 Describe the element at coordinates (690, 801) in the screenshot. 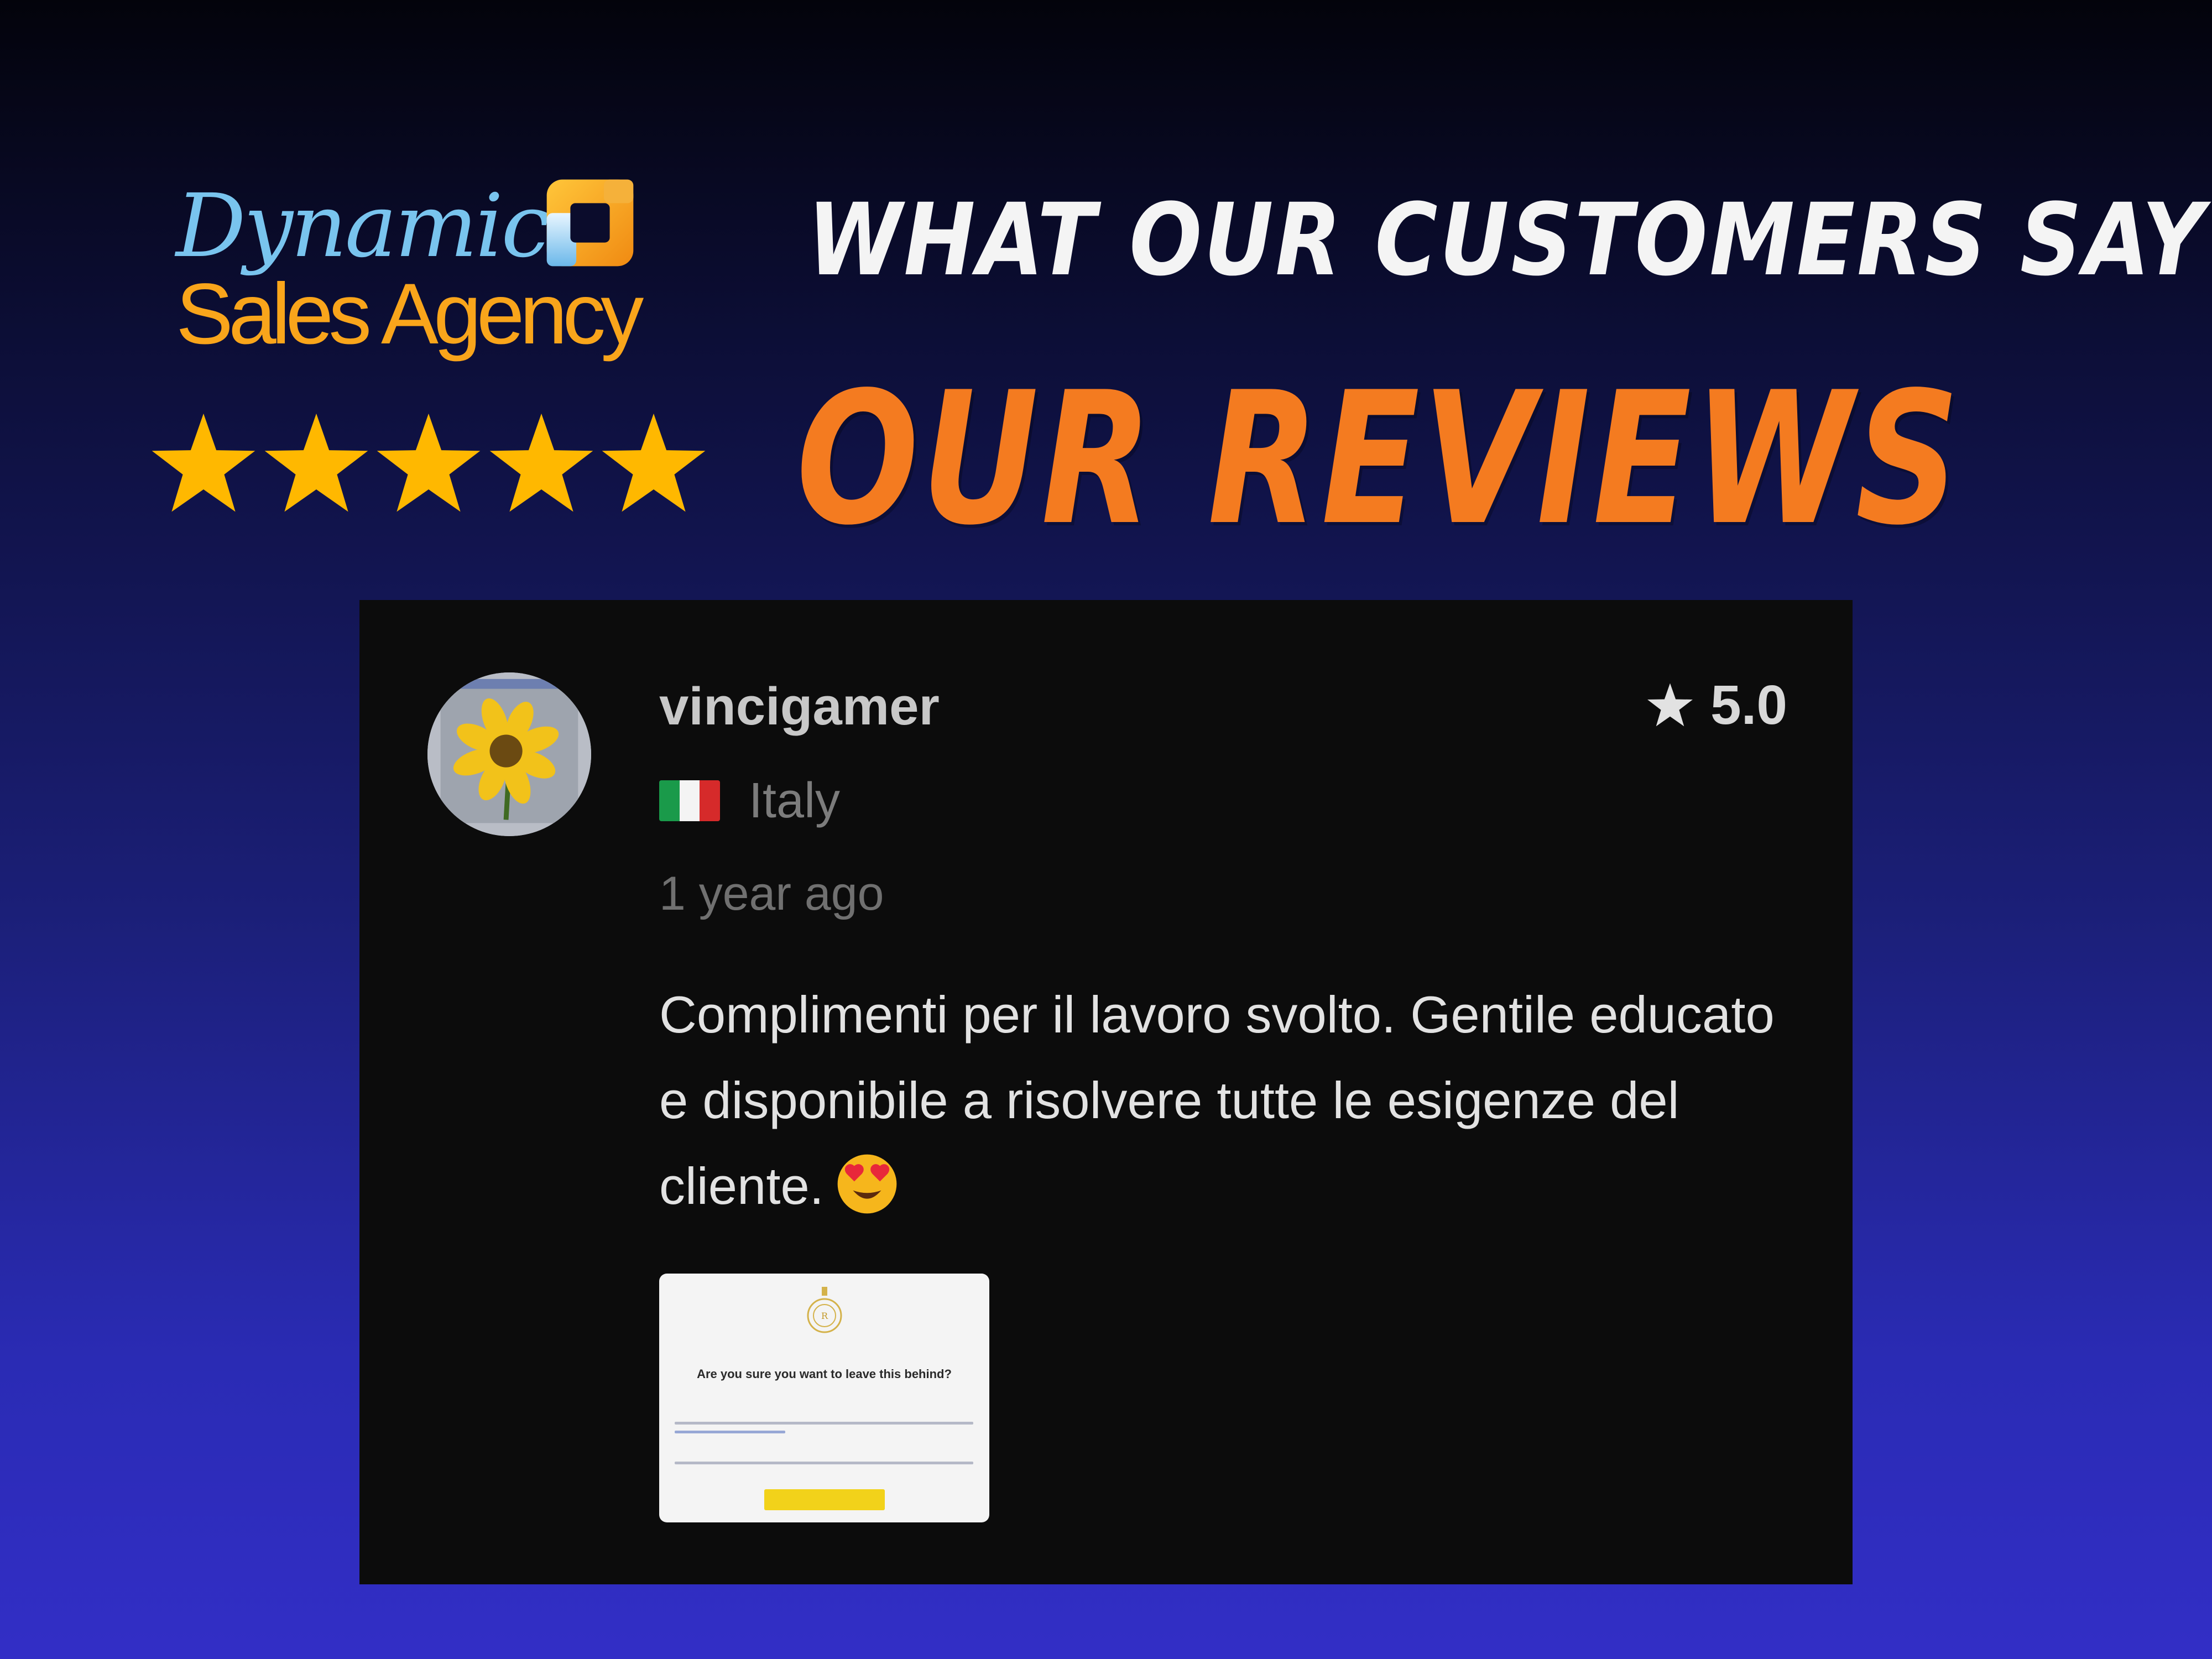

I see `italy-flag-icon` at that location.